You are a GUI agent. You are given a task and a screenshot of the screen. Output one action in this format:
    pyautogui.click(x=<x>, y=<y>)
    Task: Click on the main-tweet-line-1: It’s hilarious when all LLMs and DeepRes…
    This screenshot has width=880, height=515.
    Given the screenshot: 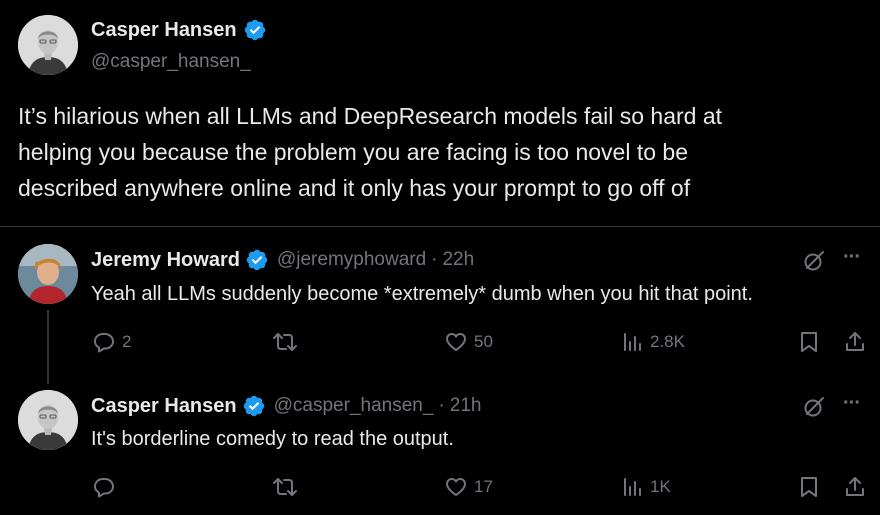 What is the action you would take?
    pyautogui.click(x=370, y=116)
    